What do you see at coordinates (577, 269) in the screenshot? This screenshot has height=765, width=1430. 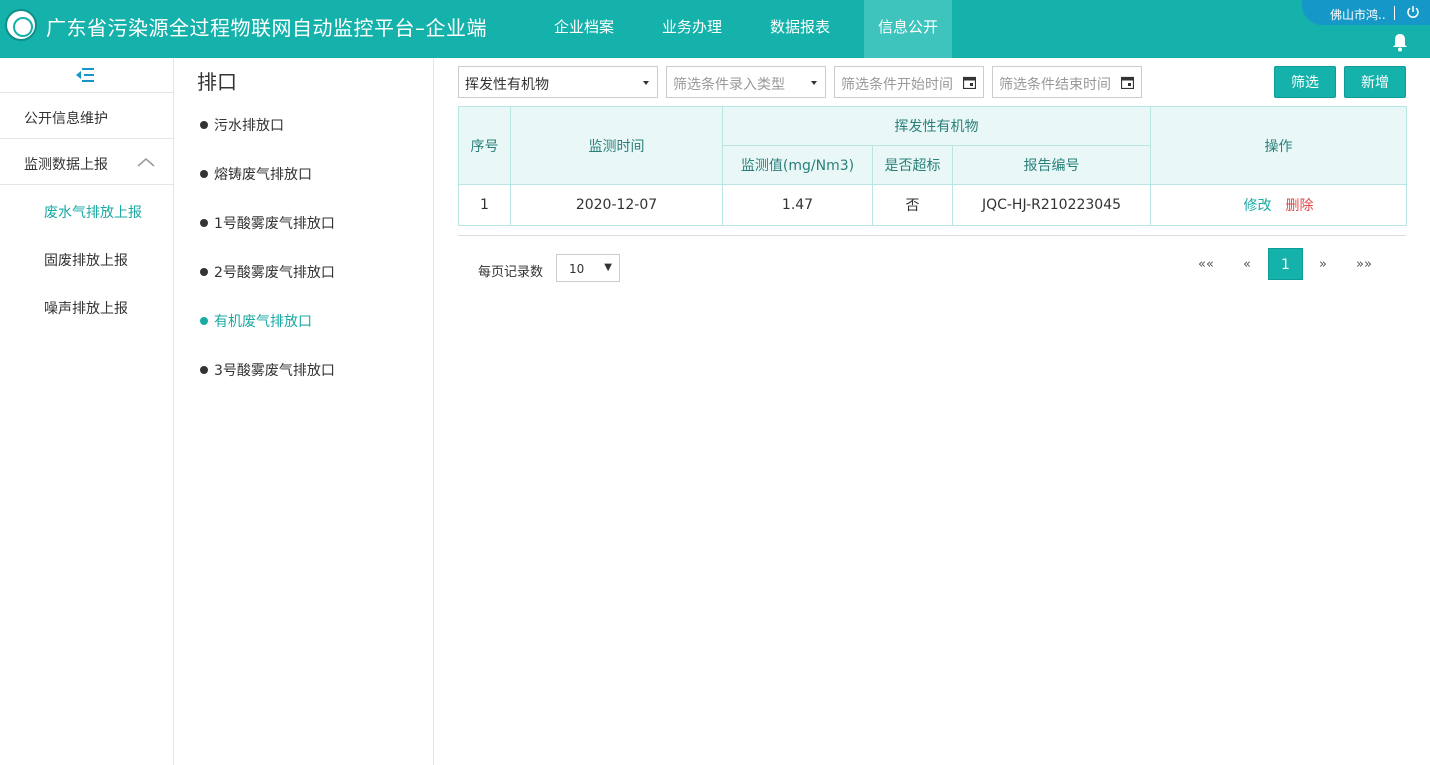 I see `page-size-value: 10` at bounding box center [577, 269].